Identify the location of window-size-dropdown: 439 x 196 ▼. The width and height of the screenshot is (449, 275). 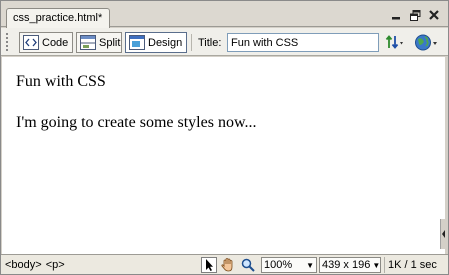
(350, 265).